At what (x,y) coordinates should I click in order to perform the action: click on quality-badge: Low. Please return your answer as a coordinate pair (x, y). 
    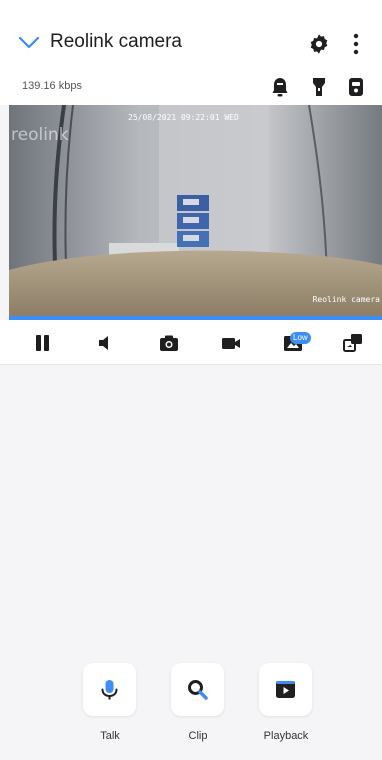
    Looking at the image, I should click on (300, 338).